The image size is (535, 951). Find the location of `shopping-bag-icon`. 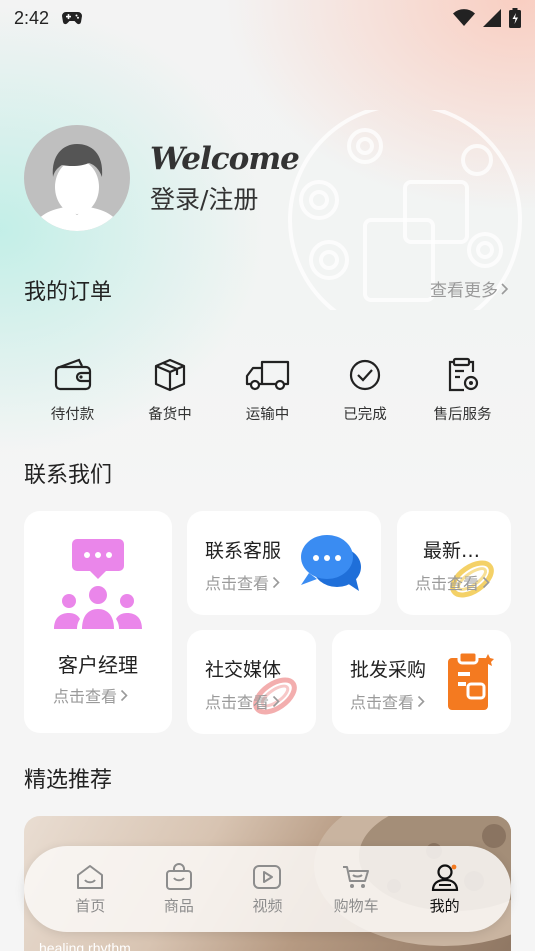

shopping-bag-icon is located at coordinates (178, 876).